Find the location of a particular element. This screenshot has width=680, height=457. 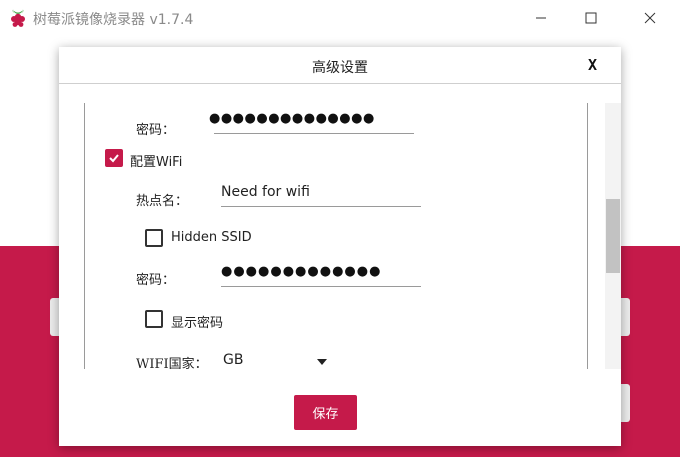

wifi-password-field: ●●●●●●●●●●●●● is located at coordinates (321, 273).